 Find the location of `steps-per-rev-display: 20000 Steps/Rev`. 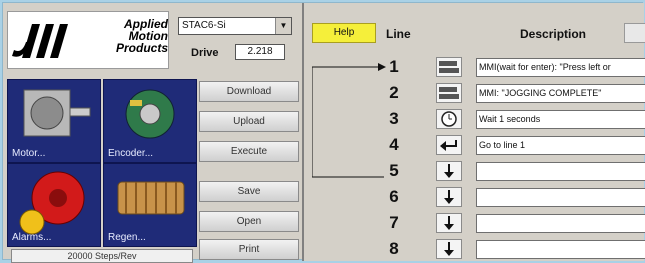

steps-per-rev-display: 20000 Steps/Rev is located at coordinates (102, 256).